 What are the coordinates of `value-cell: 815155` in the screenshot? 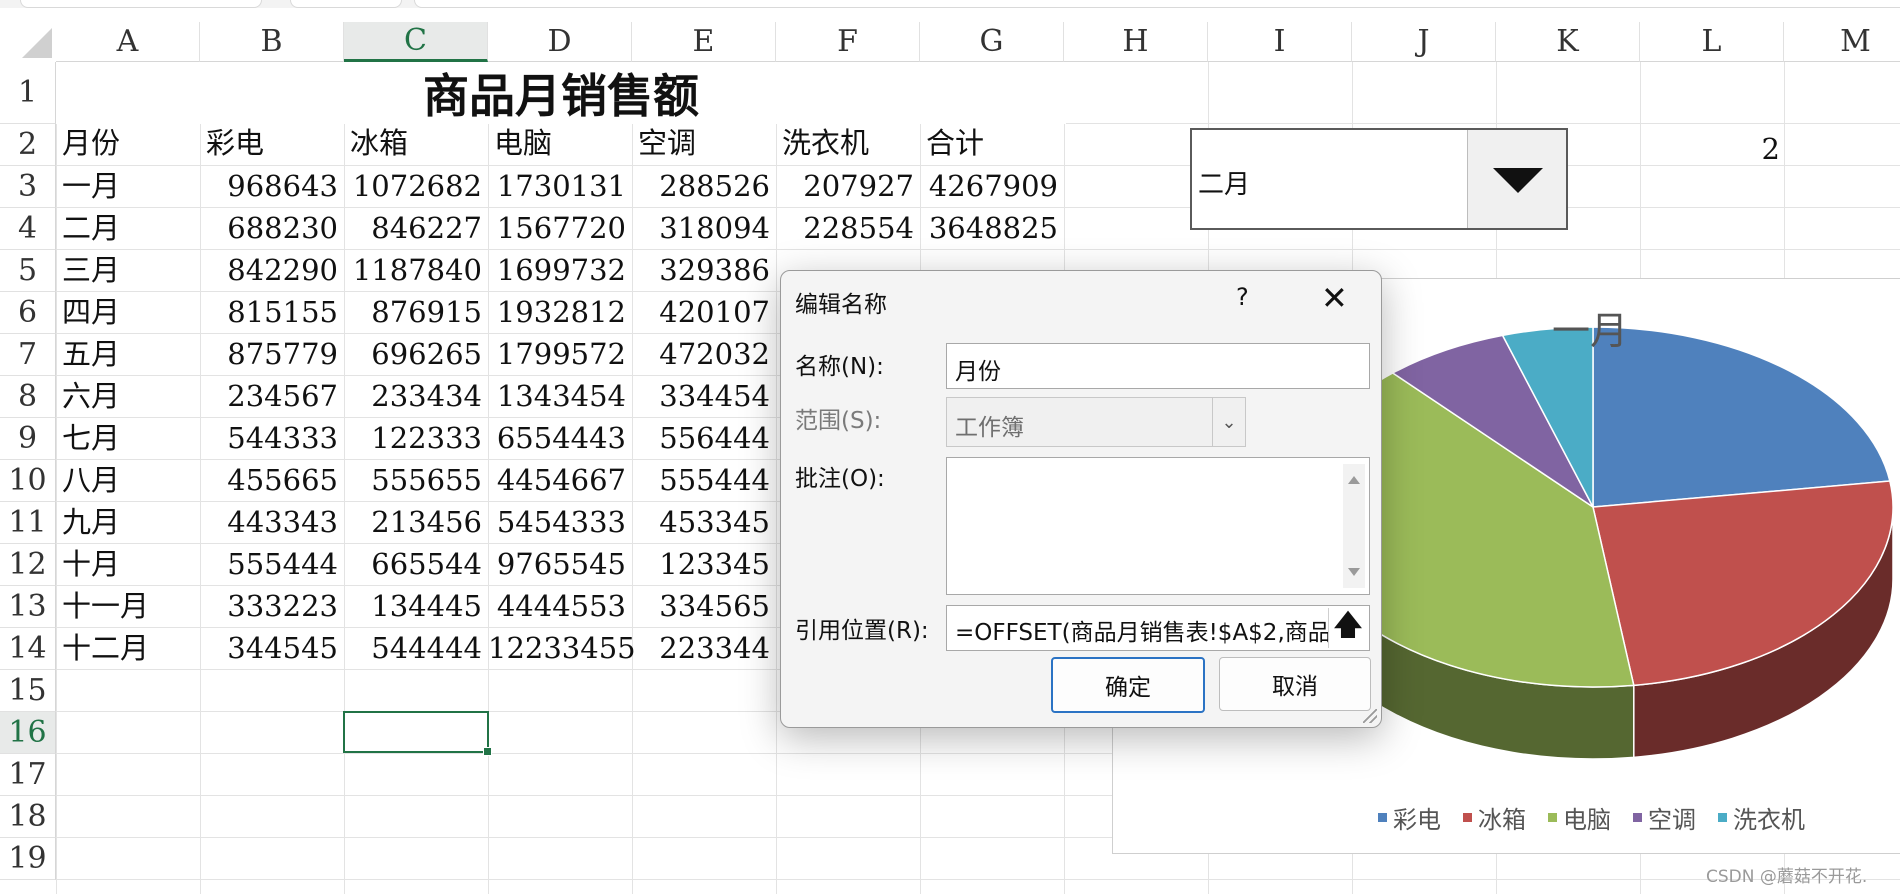 It's located at (269, 312).